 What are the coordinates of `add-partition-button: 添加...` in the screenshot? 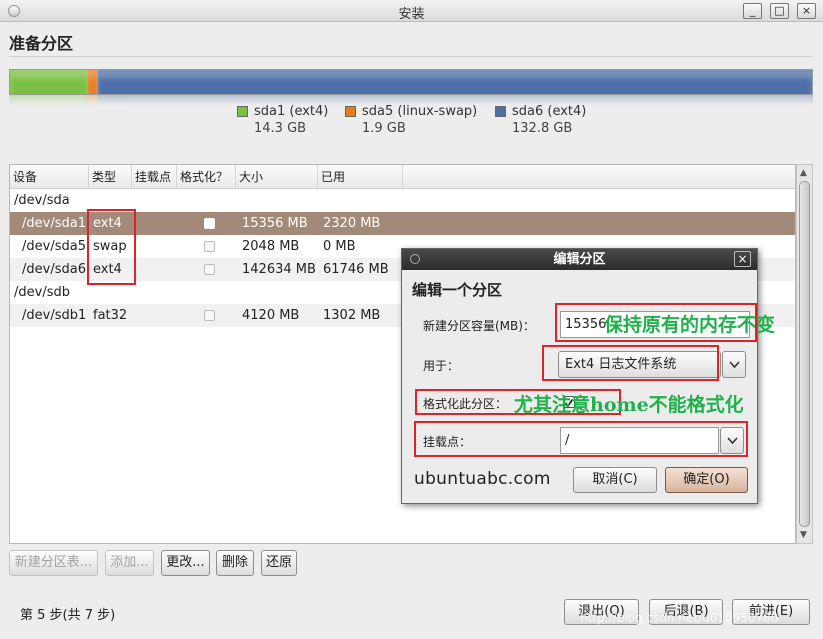 It's located at (129, 563).